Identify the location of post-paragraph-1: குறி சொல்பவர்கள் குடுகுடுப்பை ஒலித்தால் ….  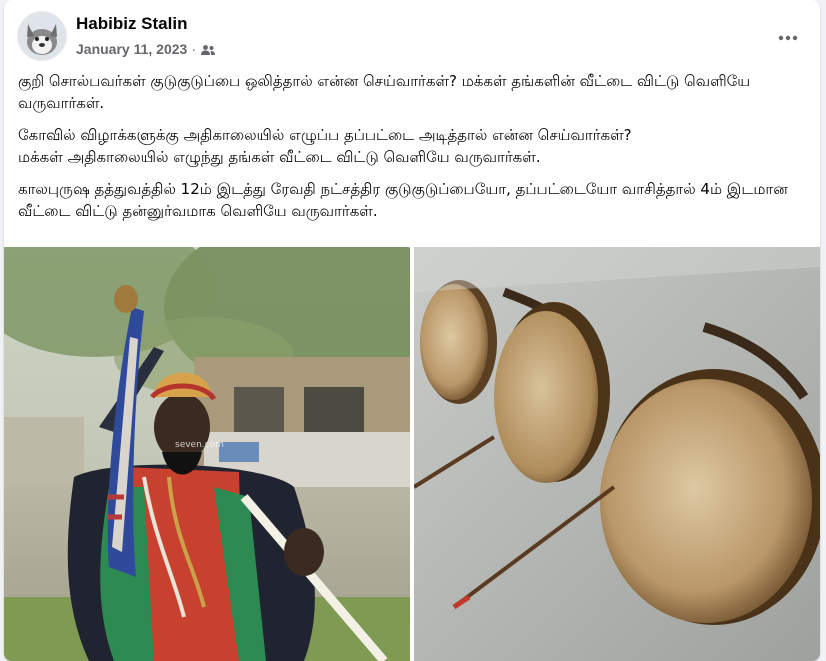
(384, 92).